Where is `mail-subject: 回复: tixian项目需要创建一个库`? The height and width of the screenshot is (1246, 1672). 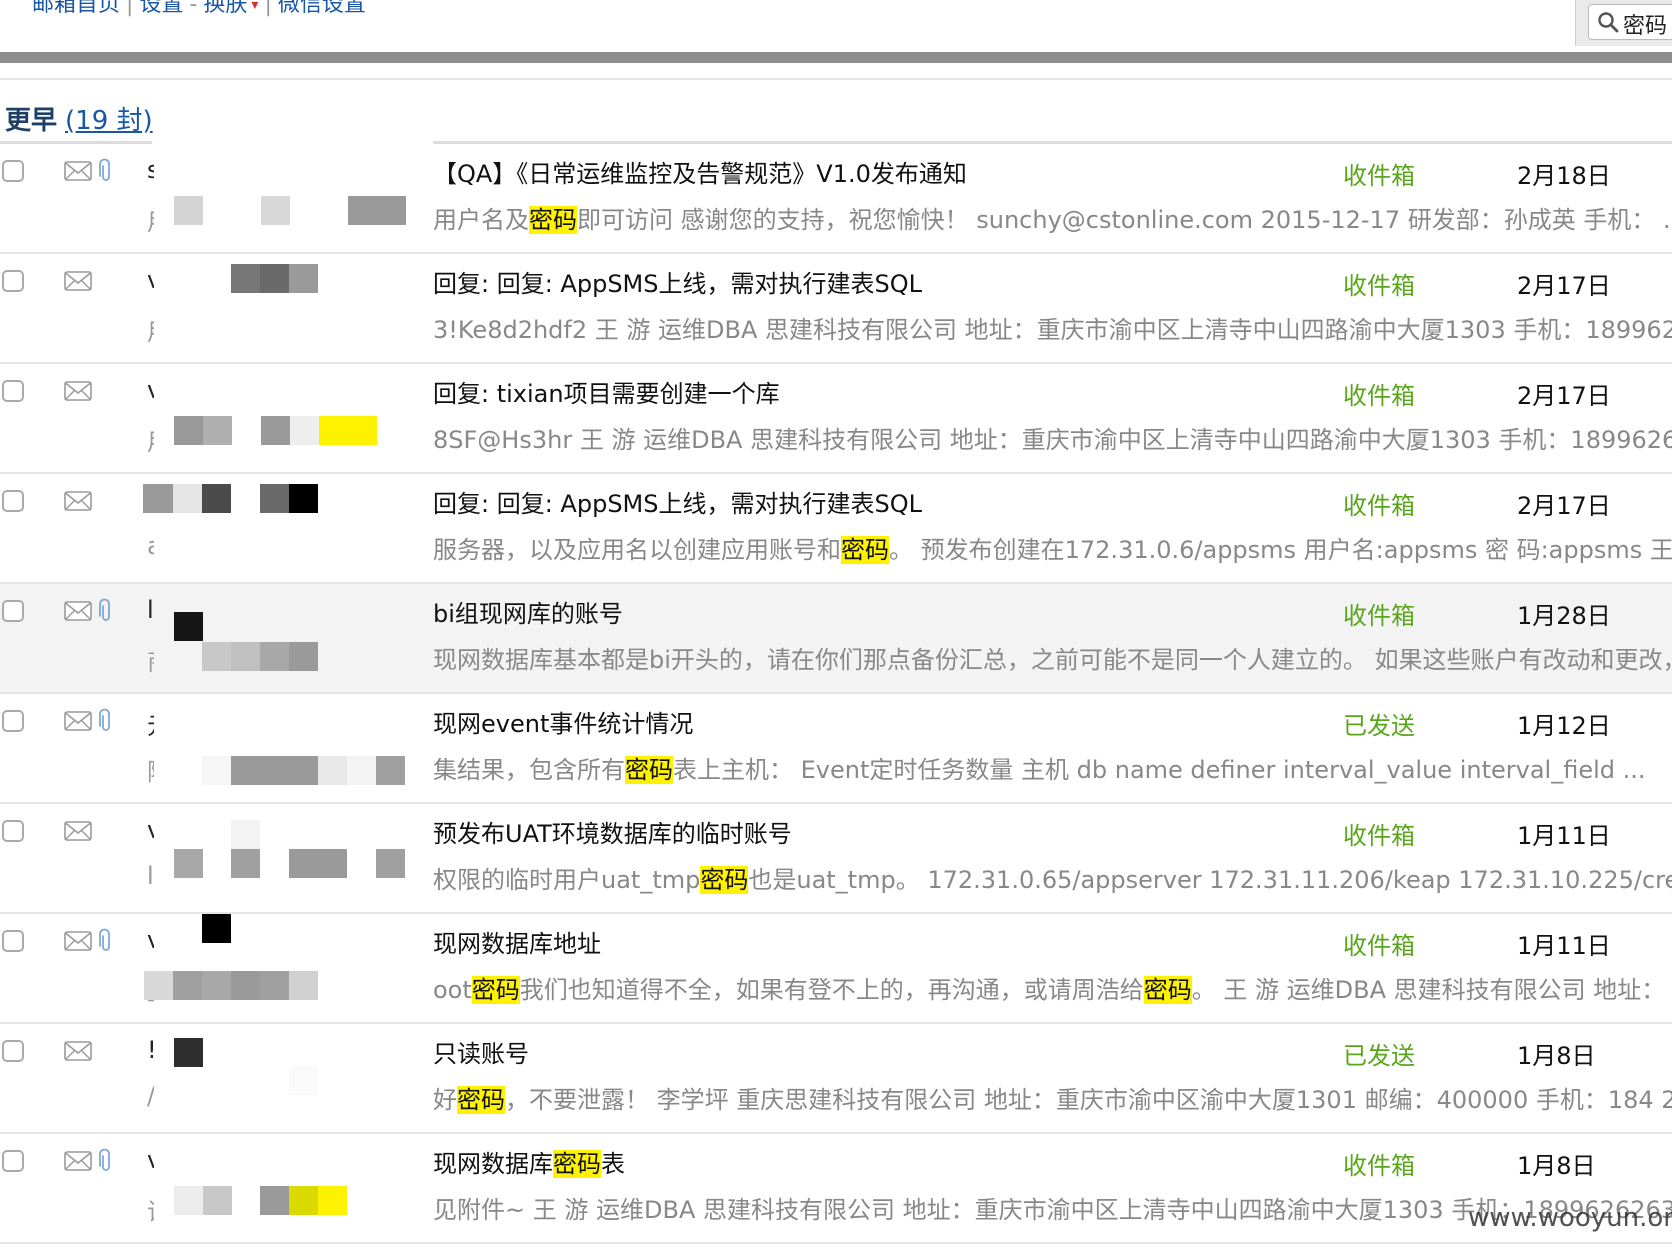 mail-subject: 回复: tixian项目需要创建一个库 is located at coordinates (873, 391).